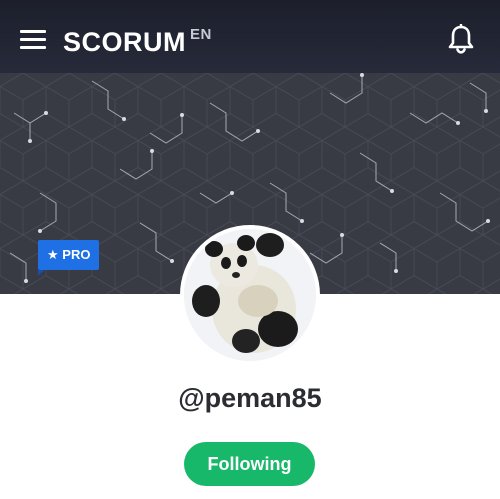 The image size is (500, 499). I want to click on language-selector: EN, so click(201, 34).